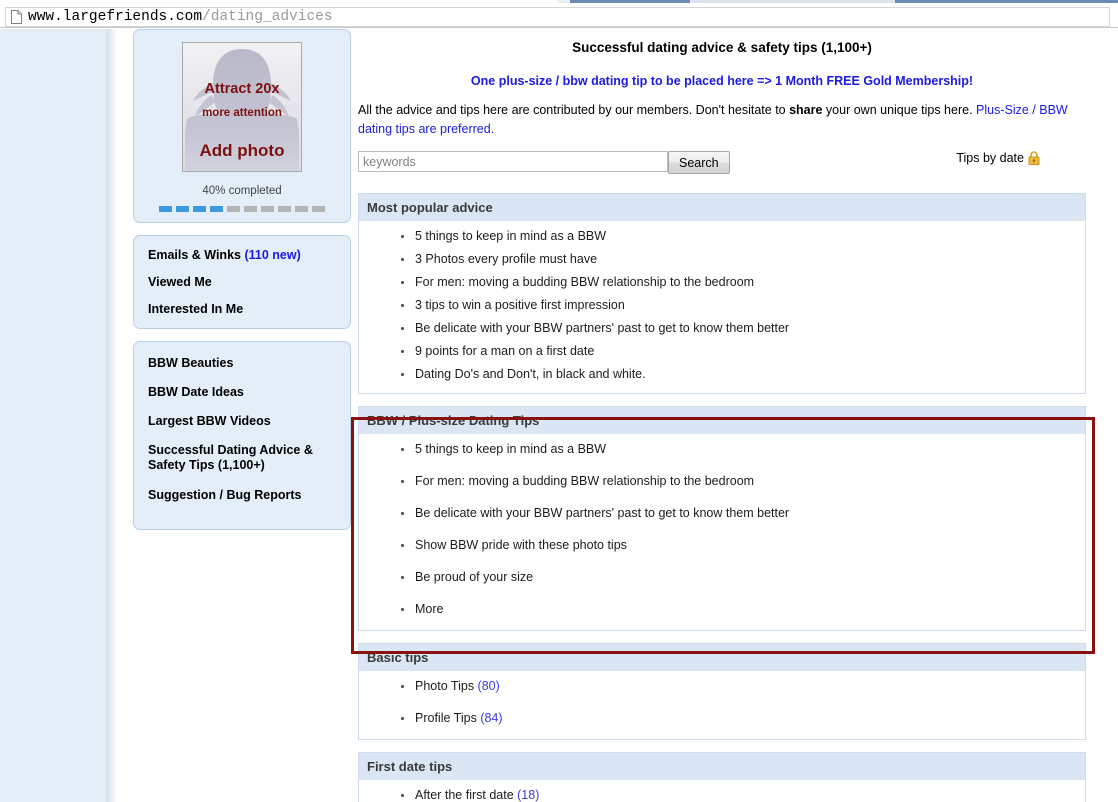 The height and width of the screenshot is (802, 1118). I want to click on sidebar-item-message: Emails & Winks (110 new), so click(249, 255).